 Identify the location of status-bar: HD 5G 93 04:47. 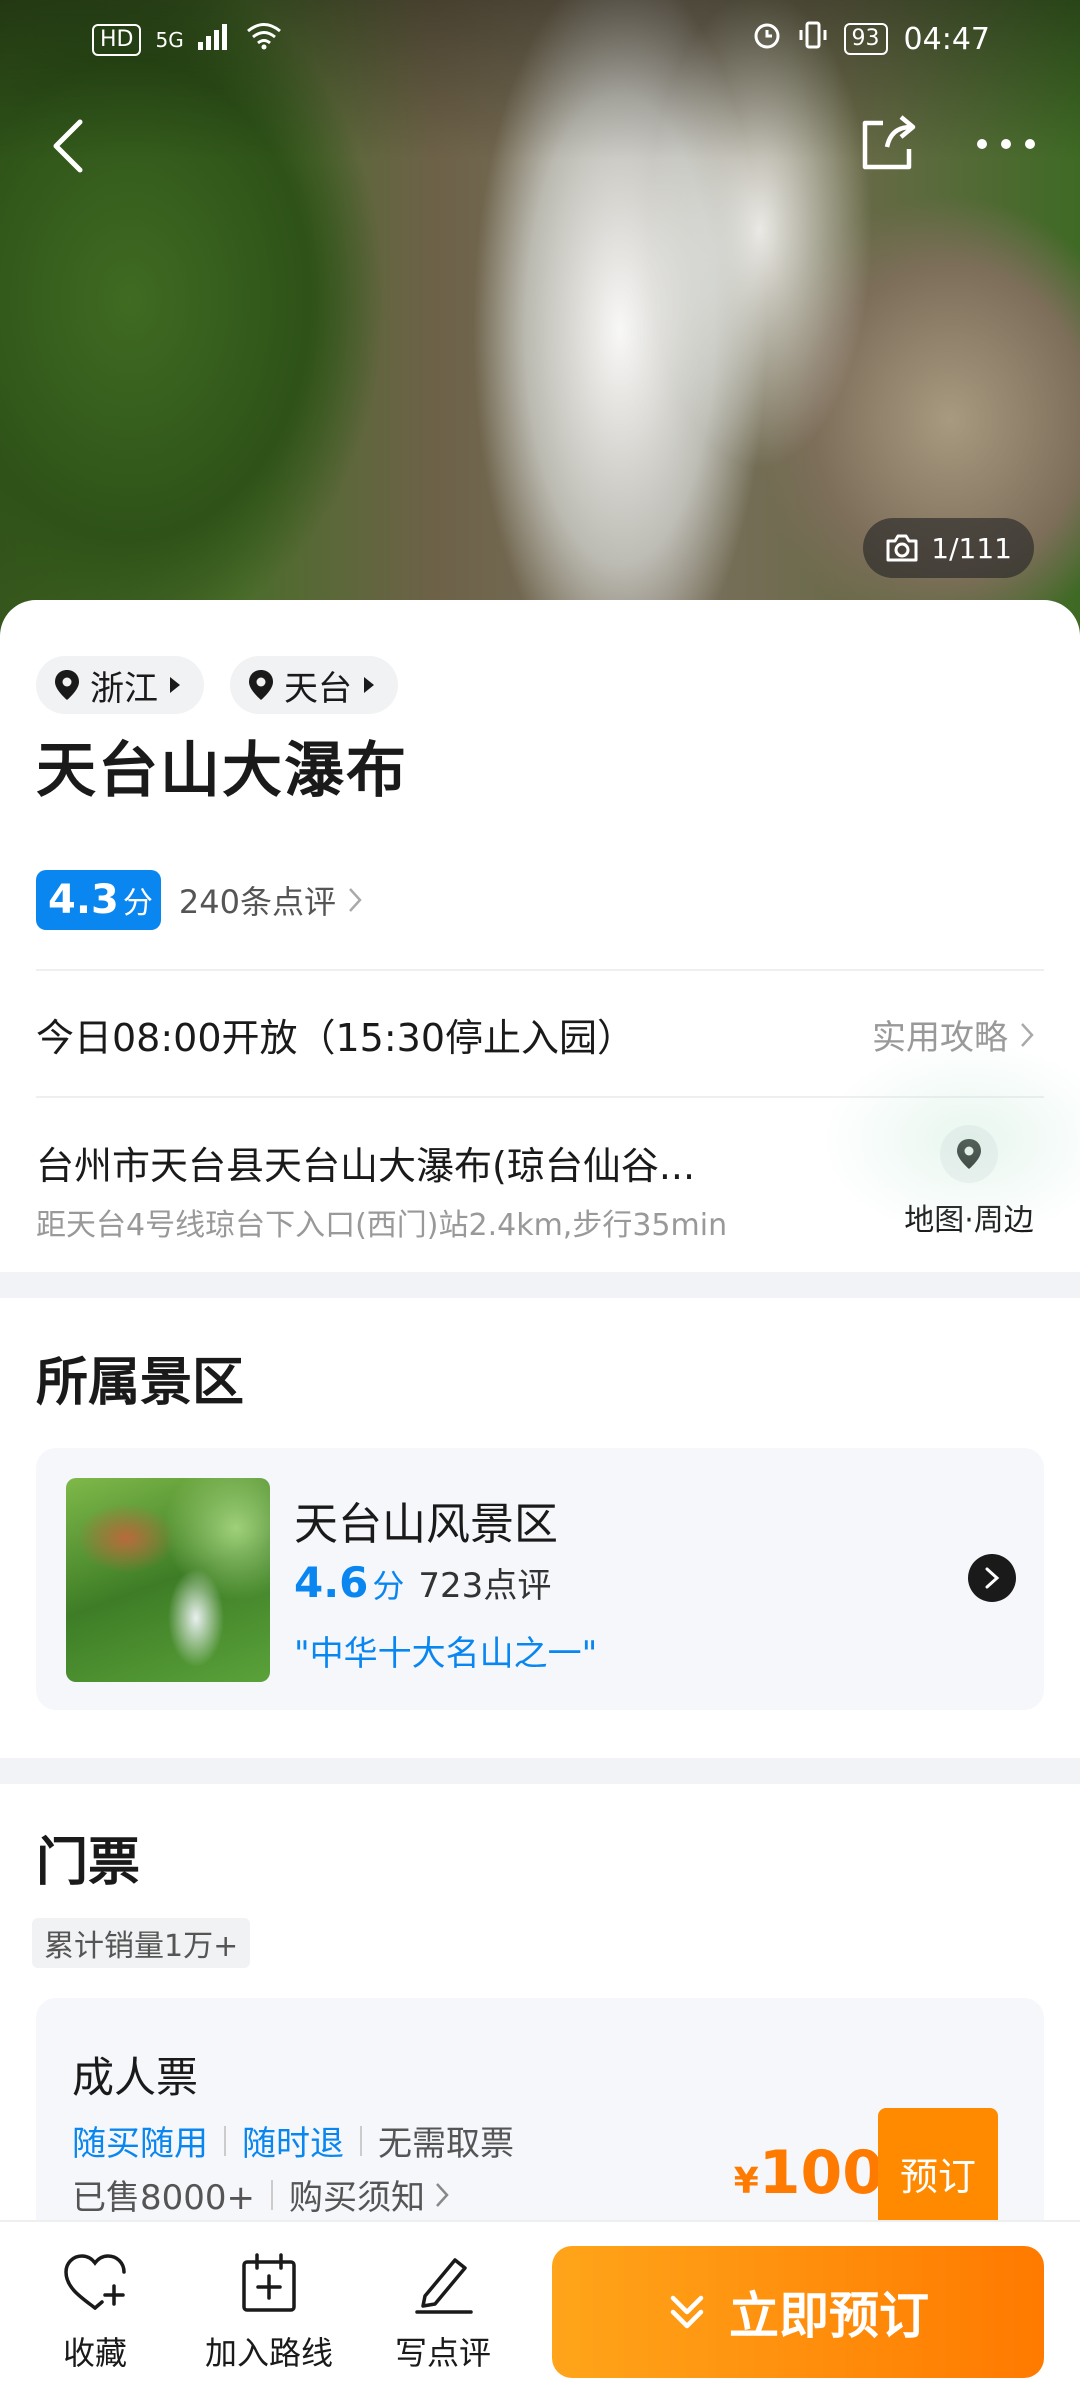
(540, 40).